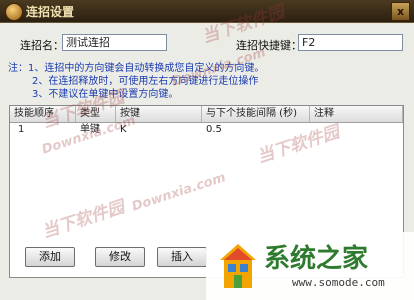  I want to click on note-line-2: 2、在连招释放时，可使用左右方向键进行走位操作, so click(145, 81).